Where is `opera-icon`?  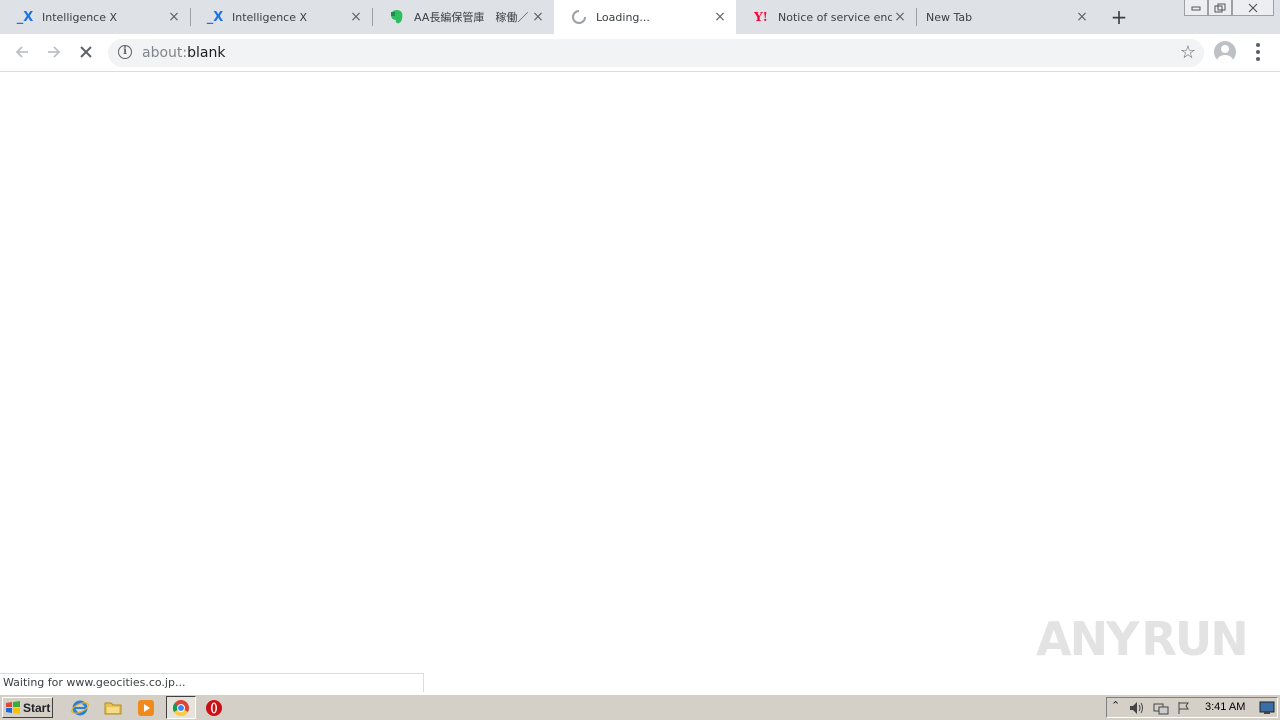
opera-icon is located at coordinates (214, 708).